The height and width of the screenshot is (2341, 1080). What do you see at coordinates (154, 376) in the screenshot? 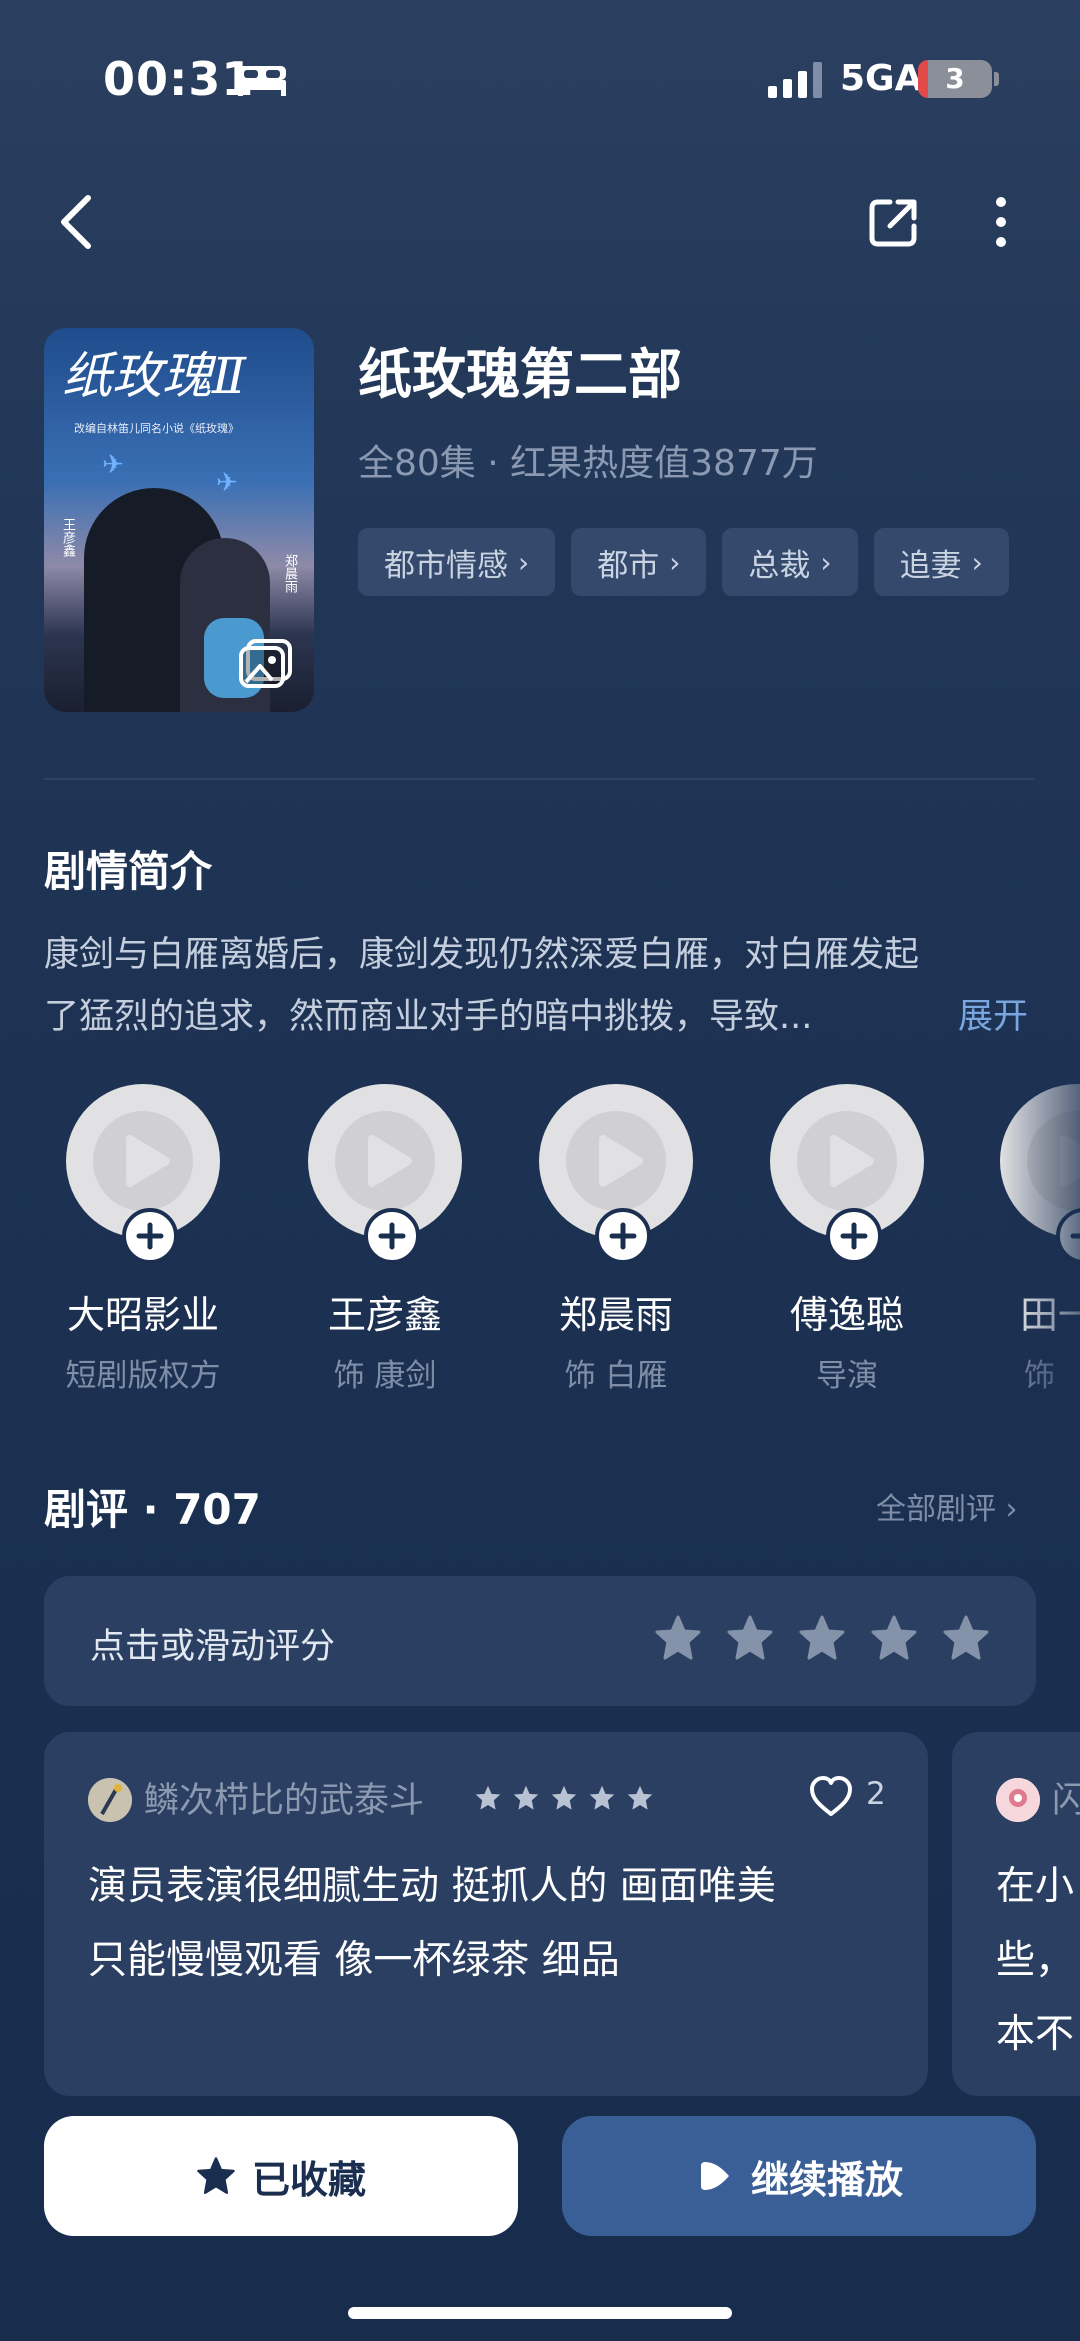
I see `poster-title: 纸玫瑰Ⅱ` at bounding box center [154, 376].